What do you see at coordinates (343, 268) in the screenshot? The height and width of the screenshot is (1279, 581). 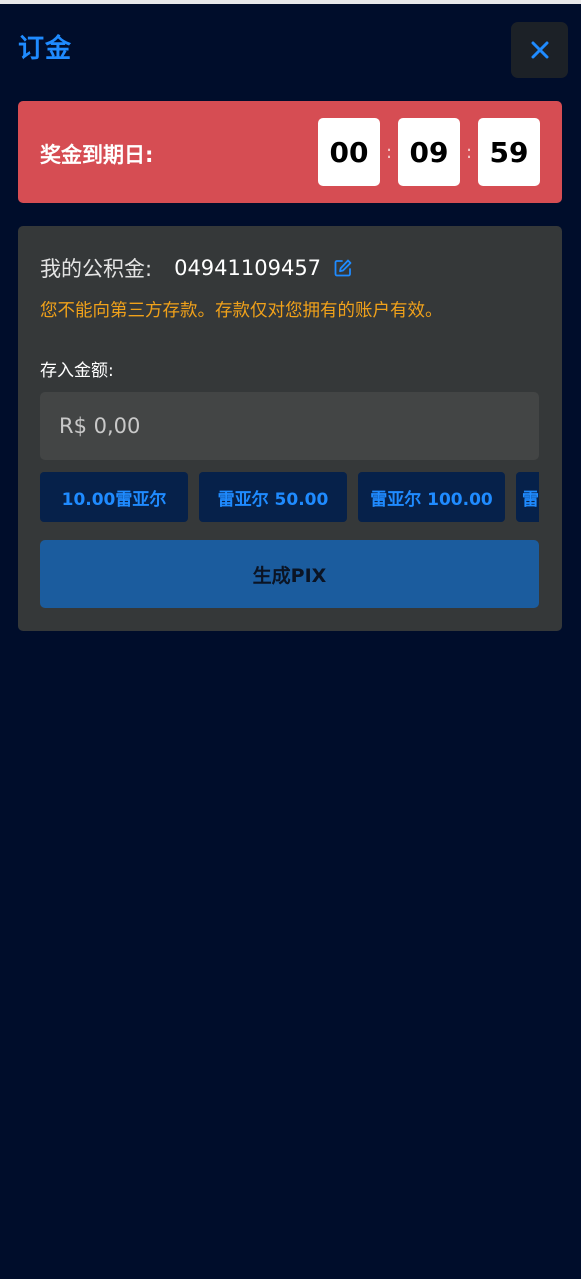 I see `edit-icon` at bounding box center [343, 268].